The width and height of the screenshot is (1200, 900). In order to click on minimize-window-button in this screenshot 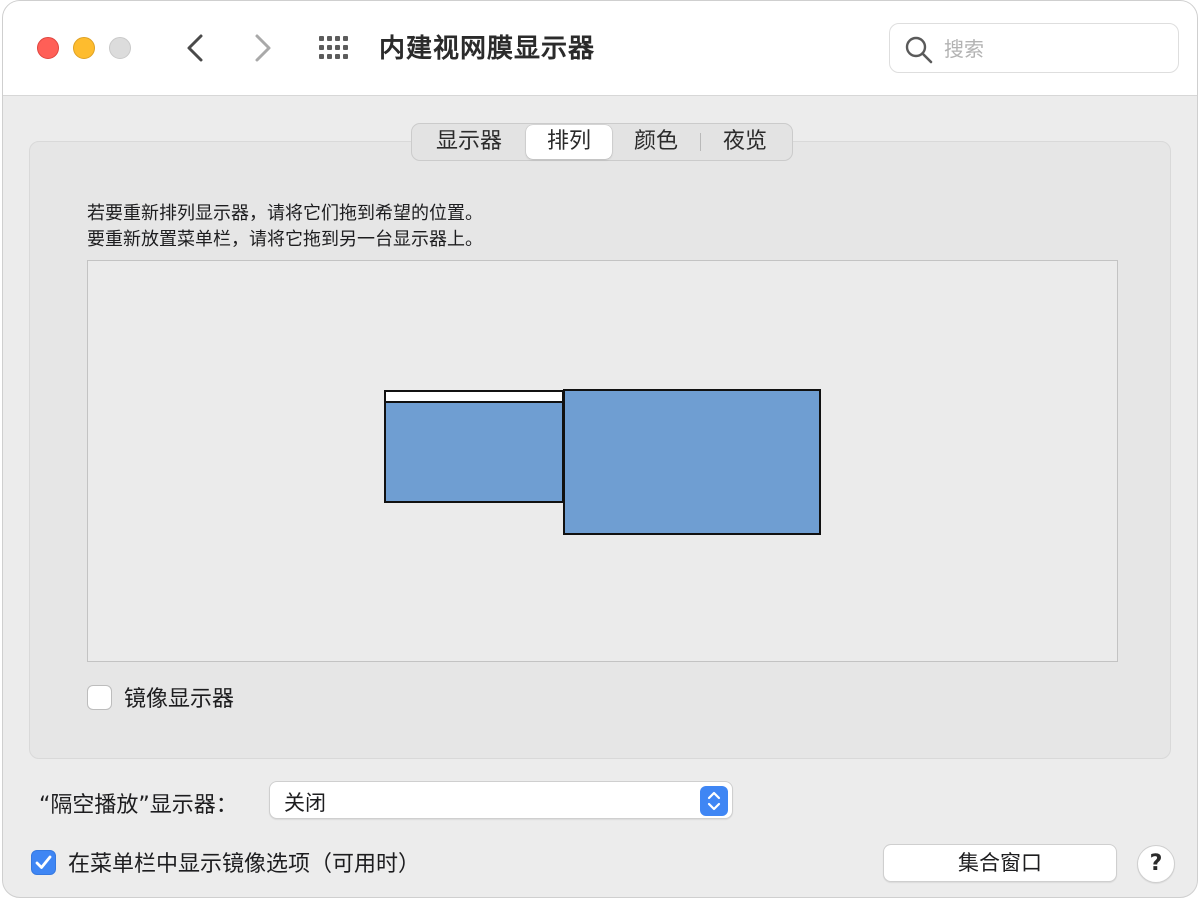, I will do `click(84, 48)`.